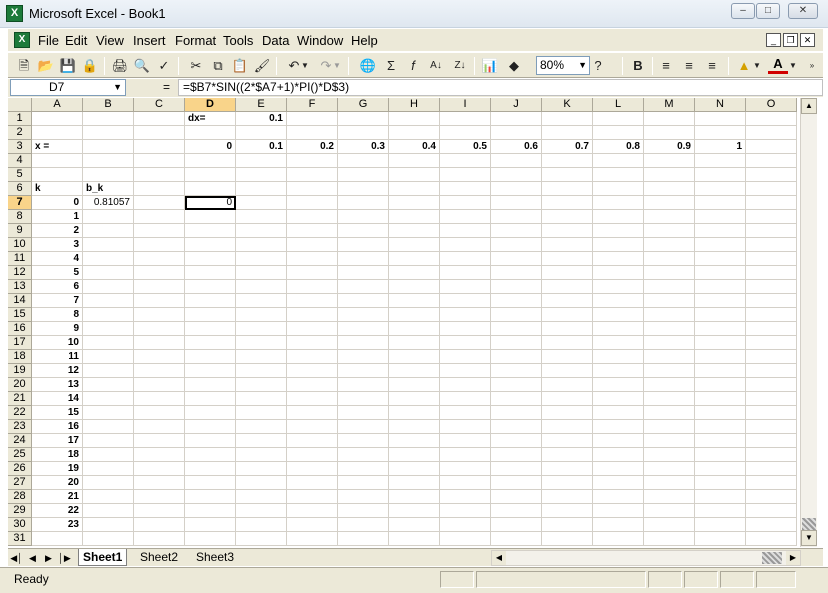 This screenshot has width=828, height=593. I want to click on cell-c8, so click(159, 217).